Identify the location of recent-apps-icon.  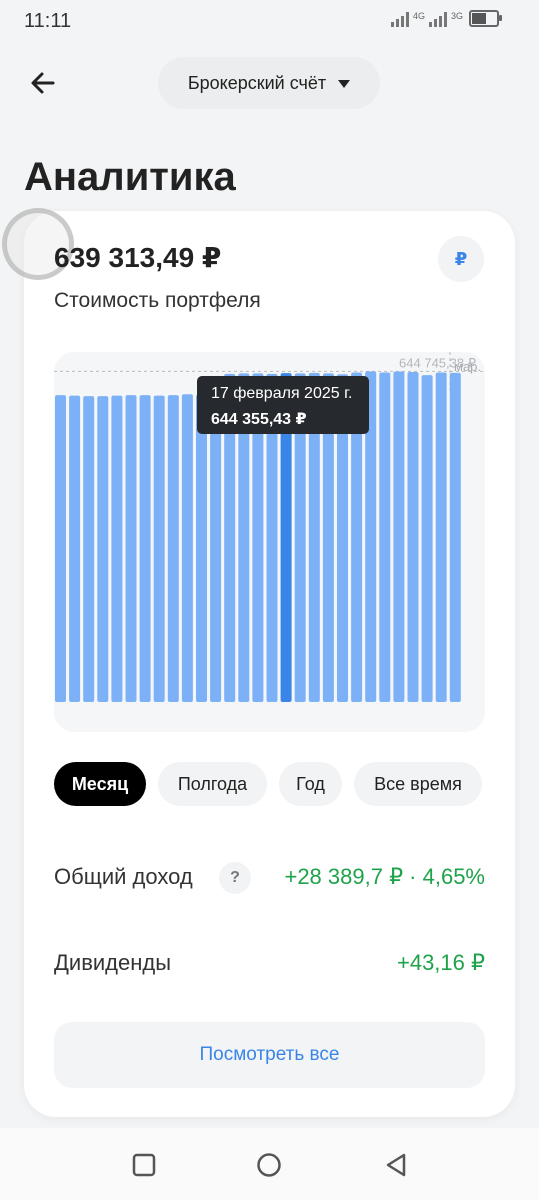
(144, 1165).